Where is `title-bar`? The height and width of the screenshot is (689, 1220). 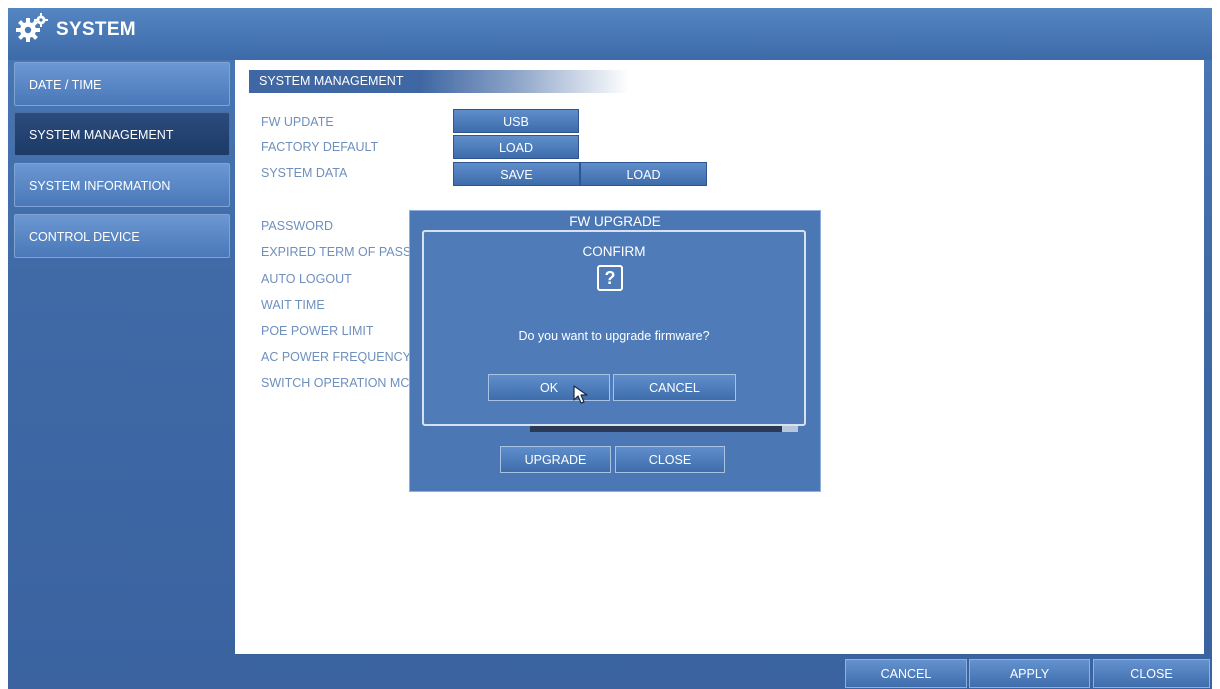
title-bar is located at coordinates (610, 34).